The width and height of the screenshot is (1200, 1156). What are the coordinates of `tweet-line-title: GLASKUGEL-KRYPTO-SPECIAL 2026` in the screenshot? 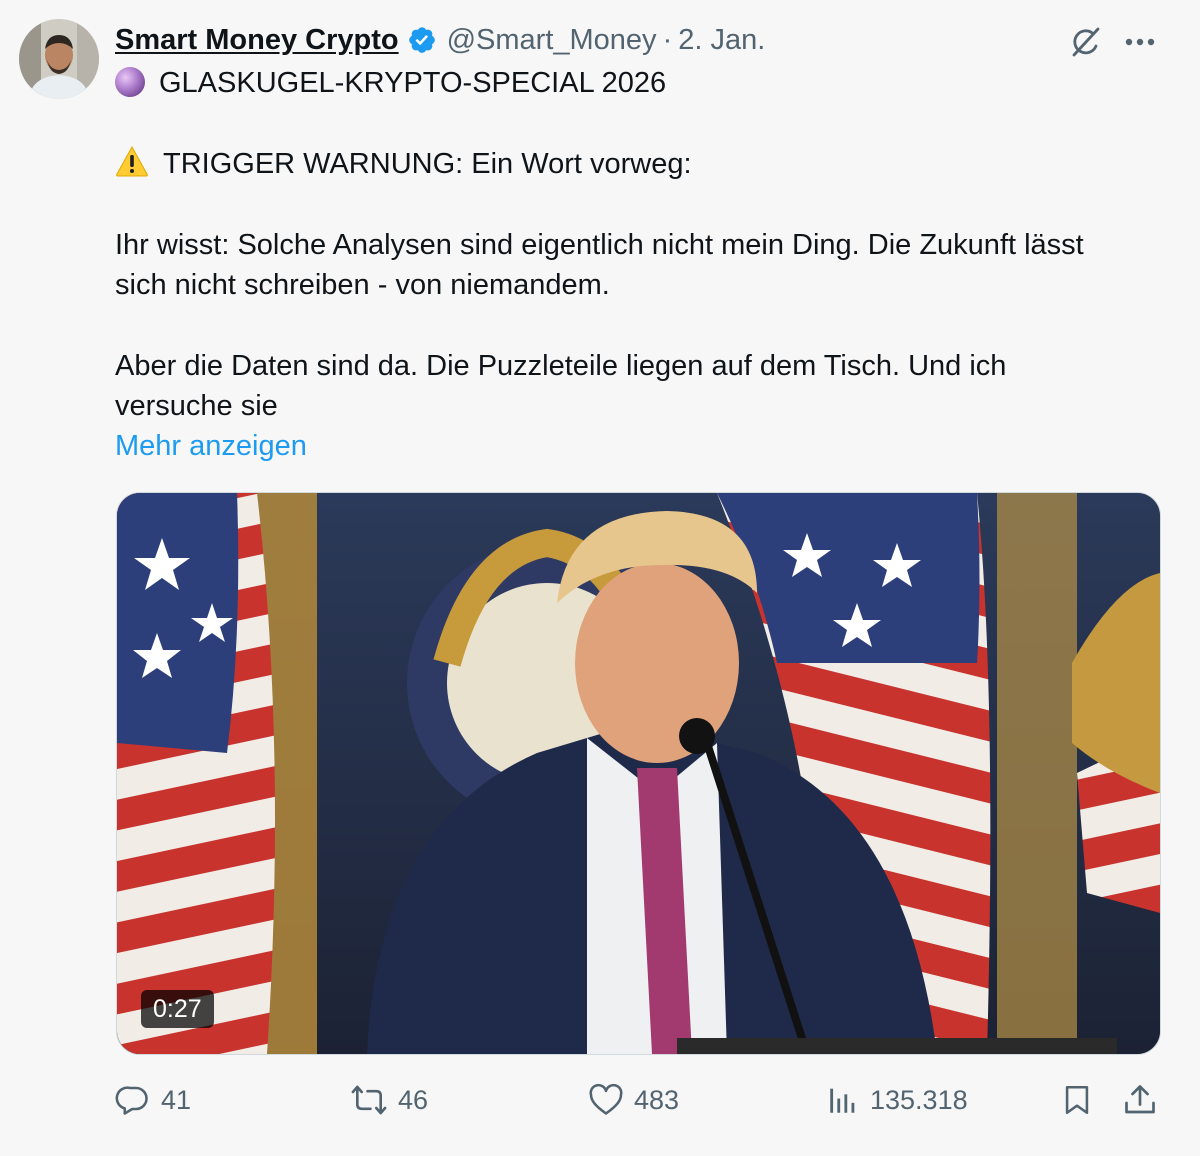 It's located at (413, 83).